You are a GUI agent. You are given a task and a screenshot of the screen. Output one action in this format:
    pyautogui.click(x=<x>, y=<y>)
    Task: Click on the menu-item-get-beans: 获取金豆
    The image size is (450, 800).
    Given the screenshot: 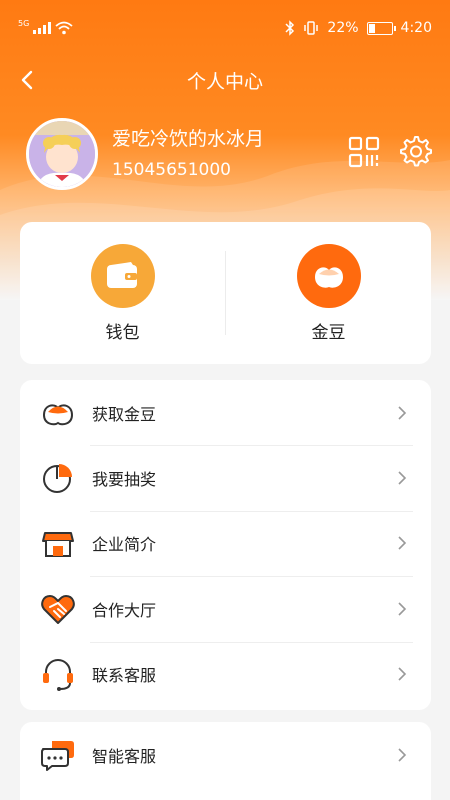 What is the action you would take?
    pyautogui.click(x=225, y=412)
    